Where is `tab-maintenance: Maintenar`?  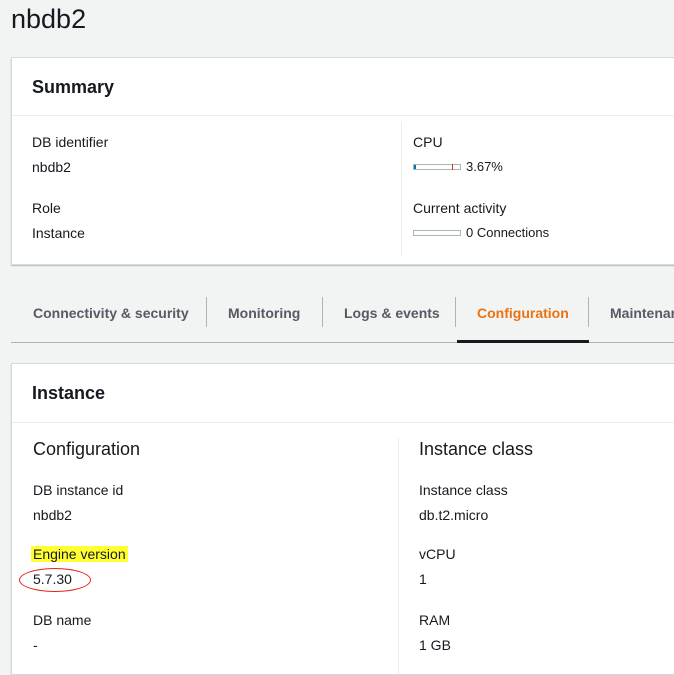
tab-maintenance: Maintenar is located at coordinates (642, 314).